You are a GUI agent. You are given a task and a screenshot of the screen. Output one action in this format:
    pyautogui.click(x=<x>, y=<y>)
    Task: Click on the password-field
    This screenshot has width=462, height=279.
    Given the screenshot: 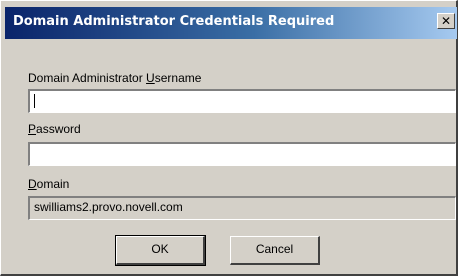 What is the action you would take?
    pyautogui.click(x=242, y=154)
    